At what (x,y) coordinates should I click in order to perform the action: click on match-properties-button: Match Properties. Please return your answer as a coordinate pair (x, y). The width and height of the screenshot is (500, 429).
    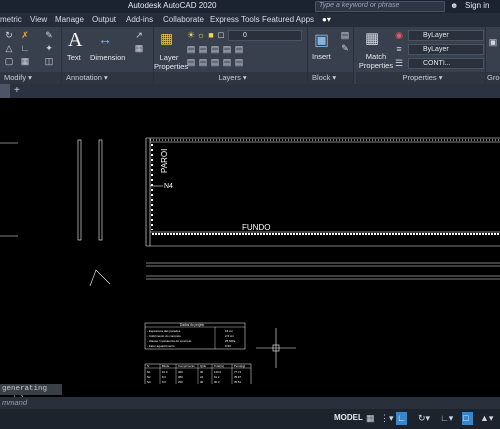
    Looking at the image, I should click on (376, 61).